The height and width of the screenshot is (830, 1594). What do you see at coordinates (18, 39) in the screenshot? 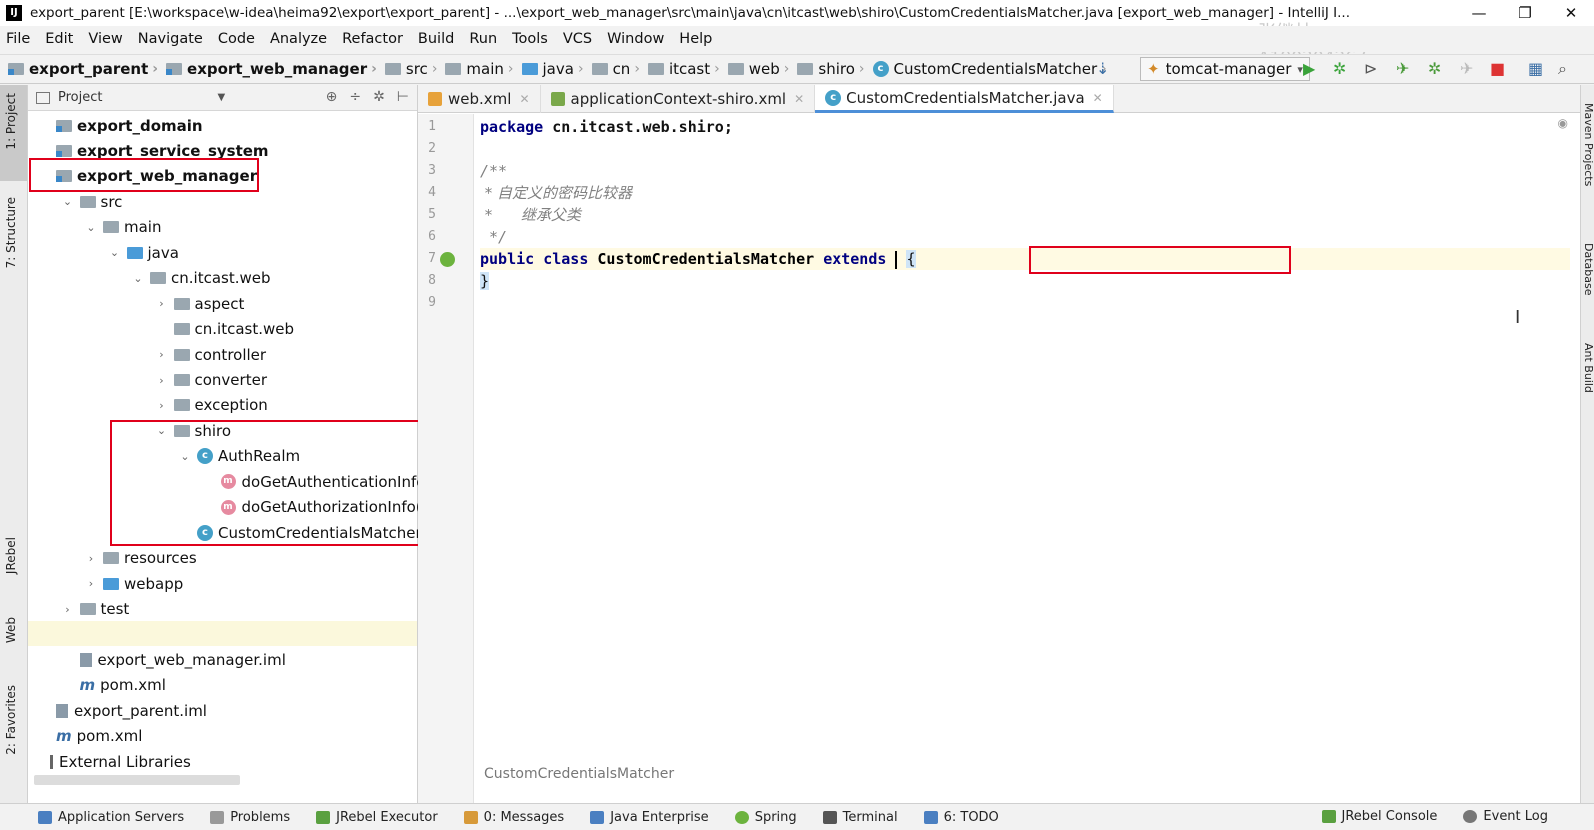
I see `menu-file: File` at bounding box center [18, 39].